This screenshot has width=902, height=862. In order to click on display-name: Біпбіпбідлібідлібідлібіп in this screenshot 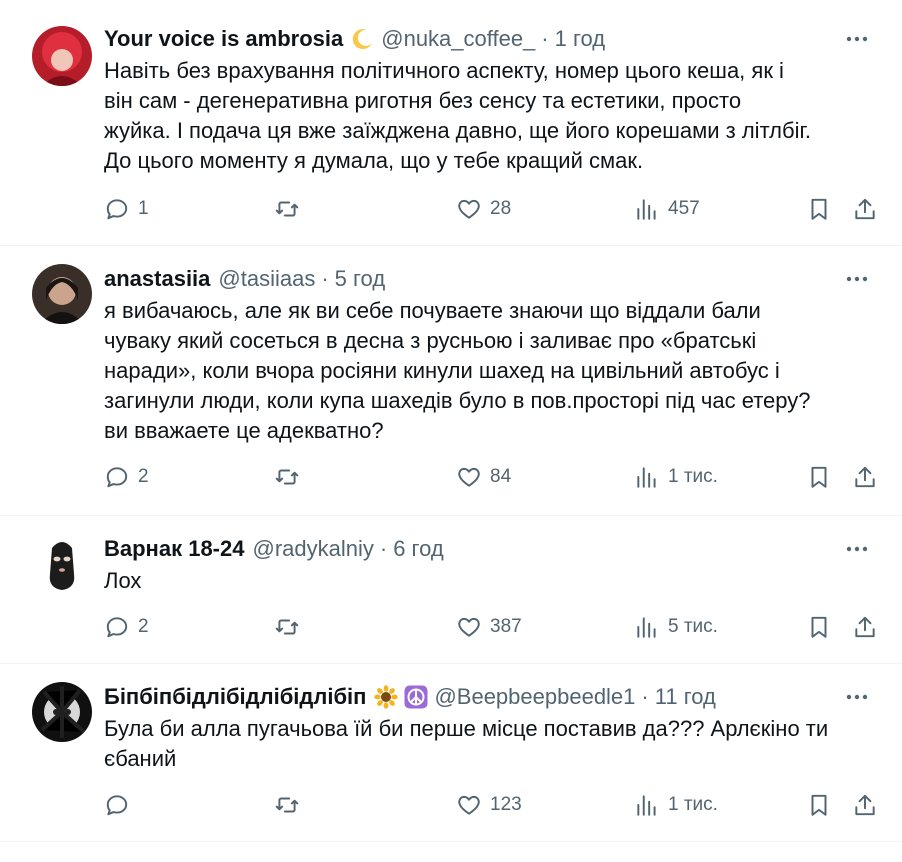, I will do `click(235, 697)`.